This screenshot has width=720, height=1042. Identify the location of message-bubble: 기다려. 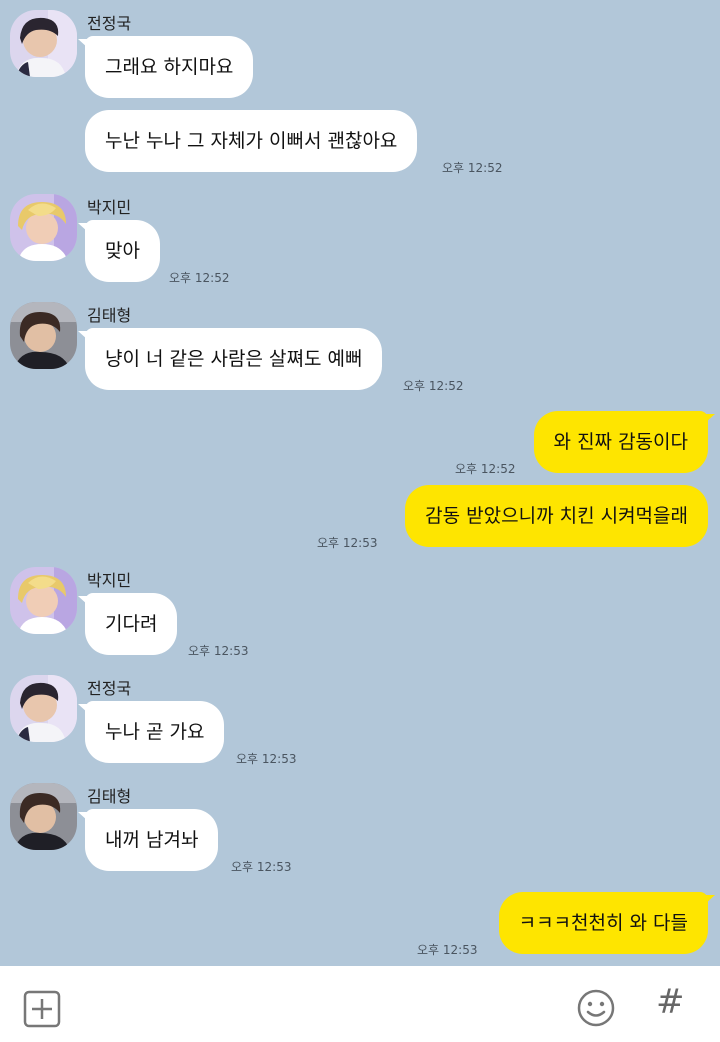
(127, 624).